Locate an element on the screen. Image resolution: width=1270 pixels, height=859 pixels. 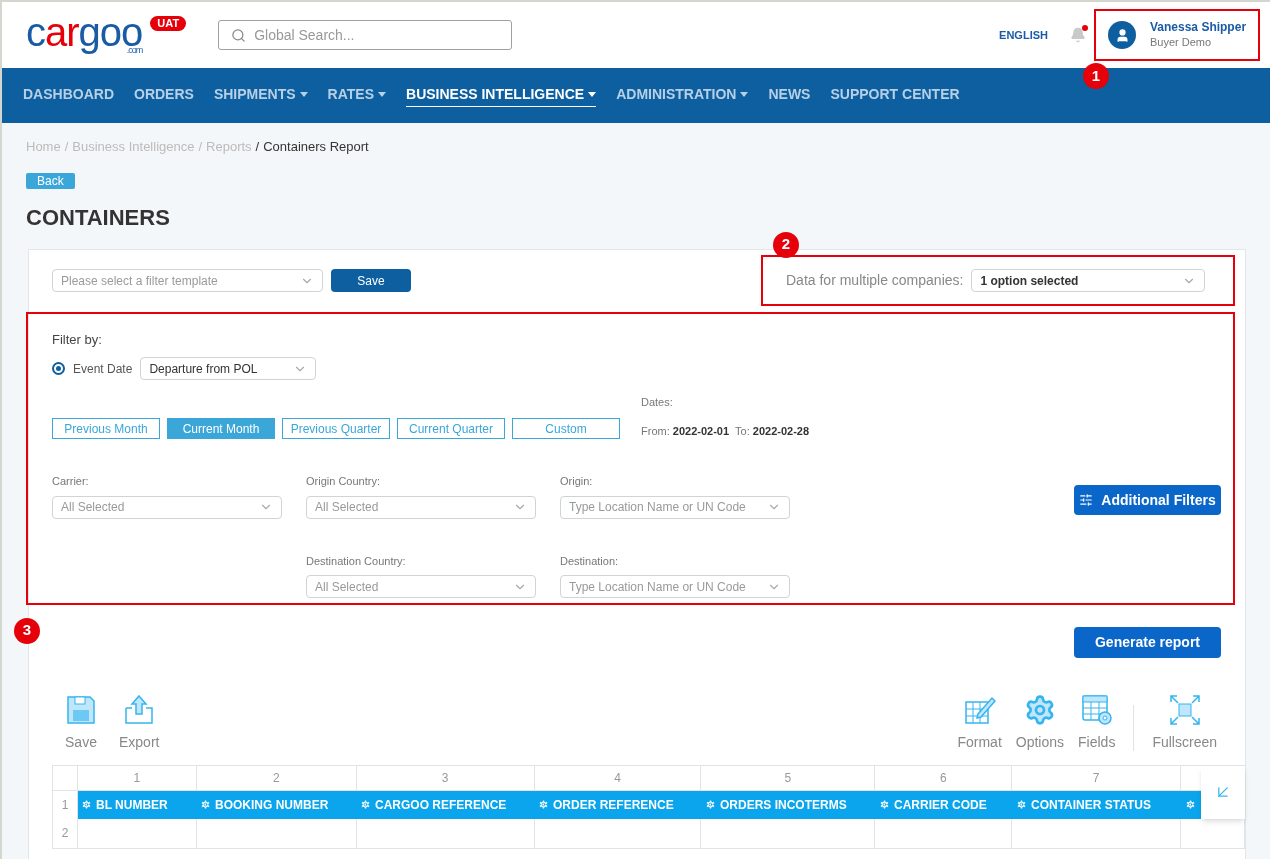
generate-report-button: Generate report is located at coordinates (1147, 642).